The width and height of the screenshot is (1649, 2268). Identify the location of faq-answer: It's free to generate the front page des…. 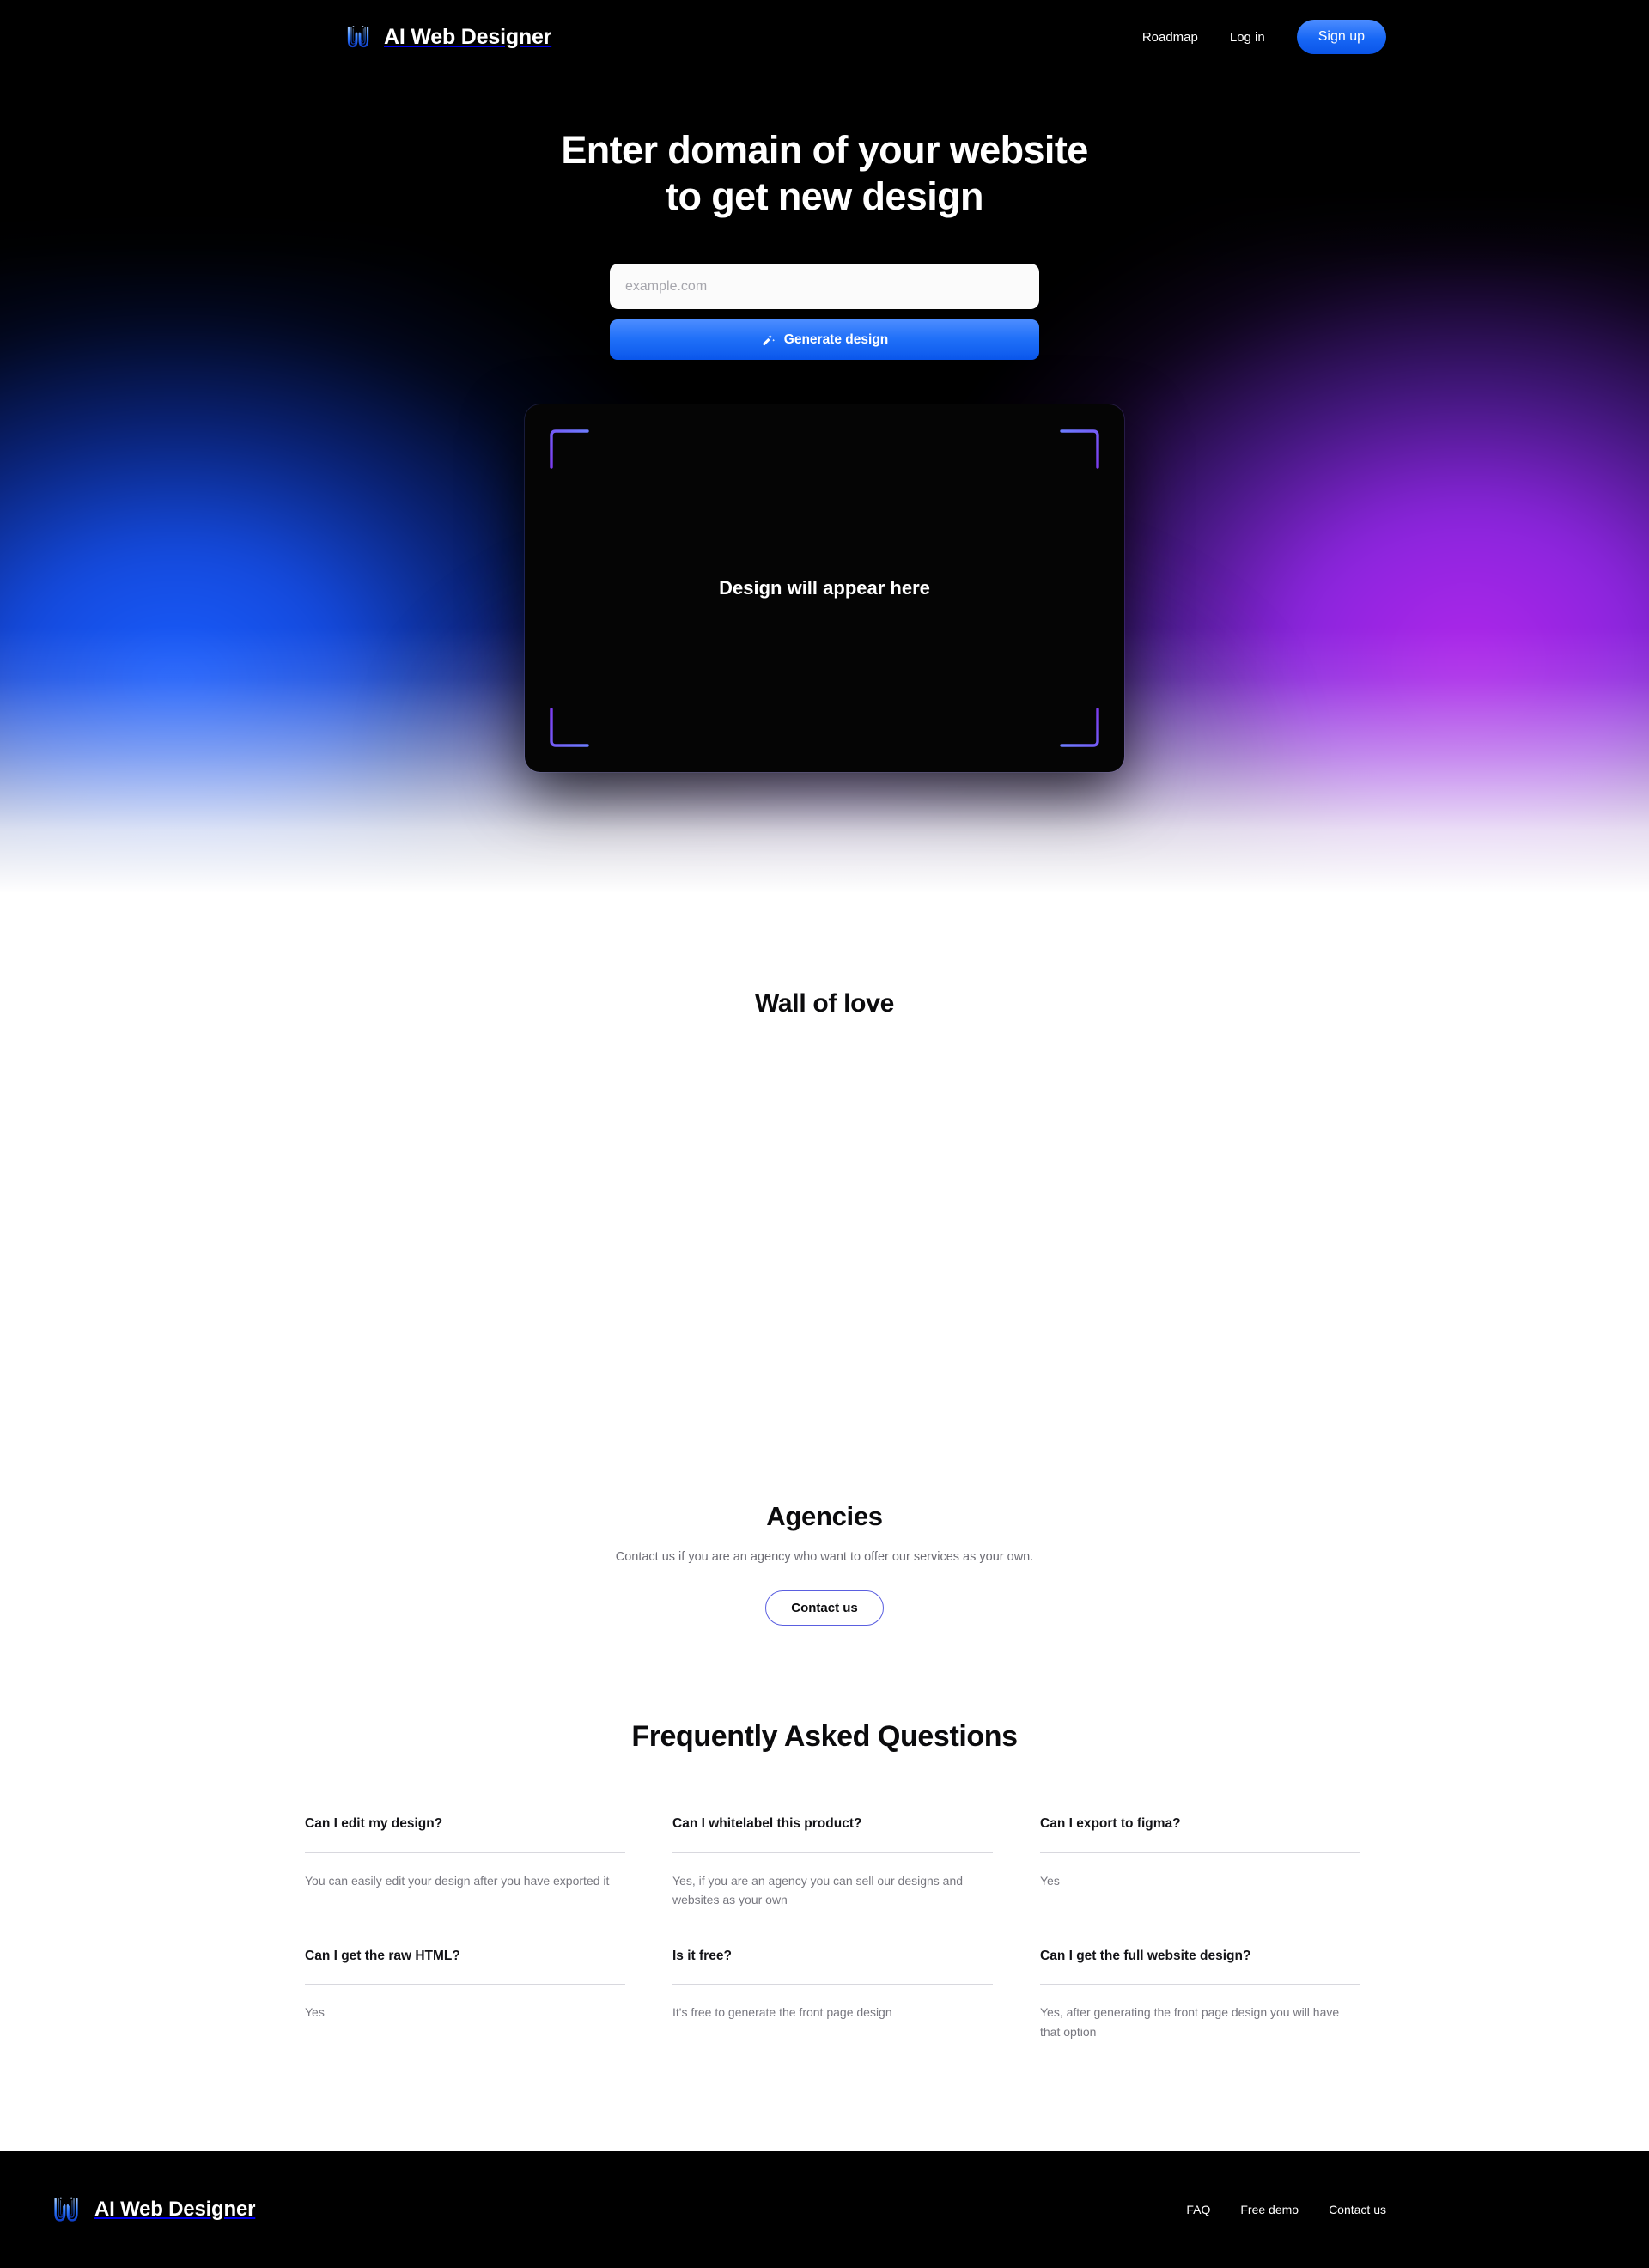
(782, 2013).